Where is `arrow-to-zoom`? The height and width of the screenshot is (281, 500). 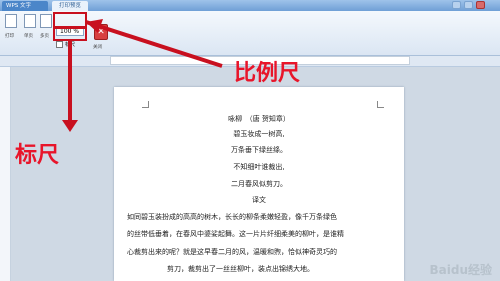 arrow-to-zoom is located at coordinates (154, 44).